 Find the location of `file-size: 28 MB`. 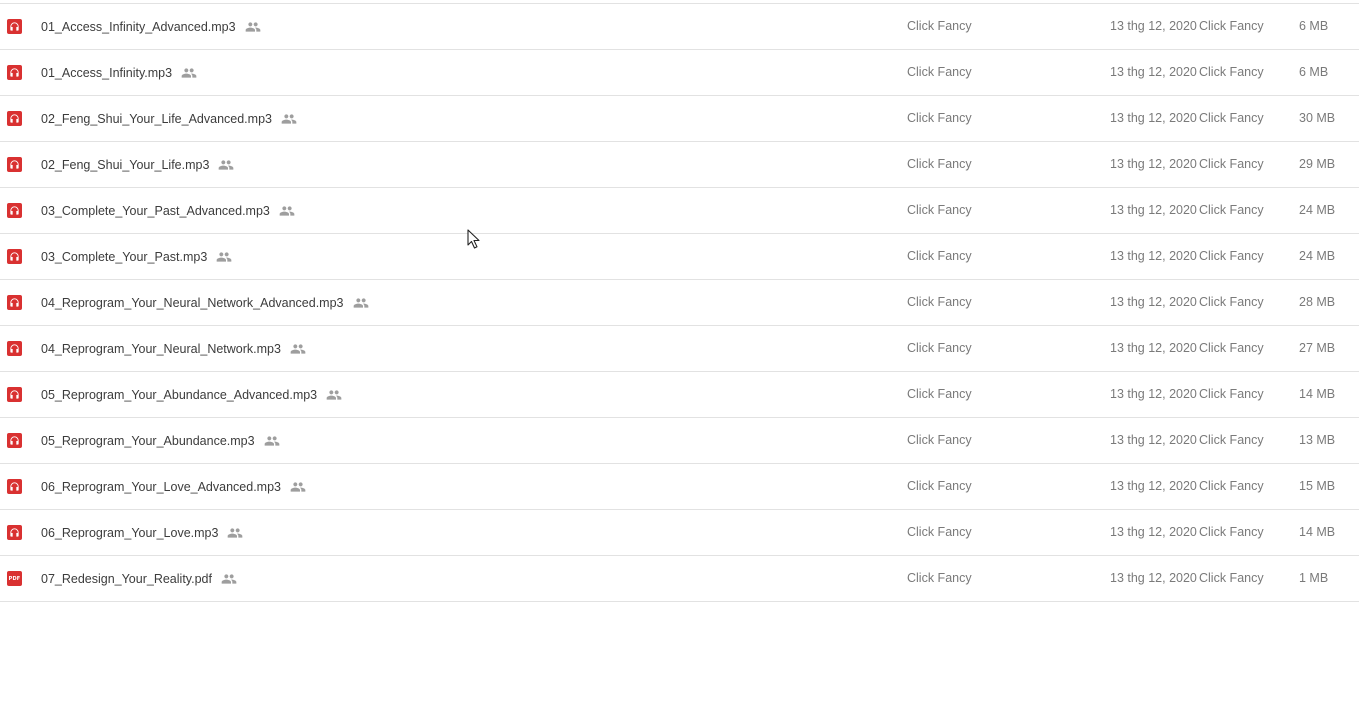

file-size: 28 MB is located at coordinates (1317, 302).